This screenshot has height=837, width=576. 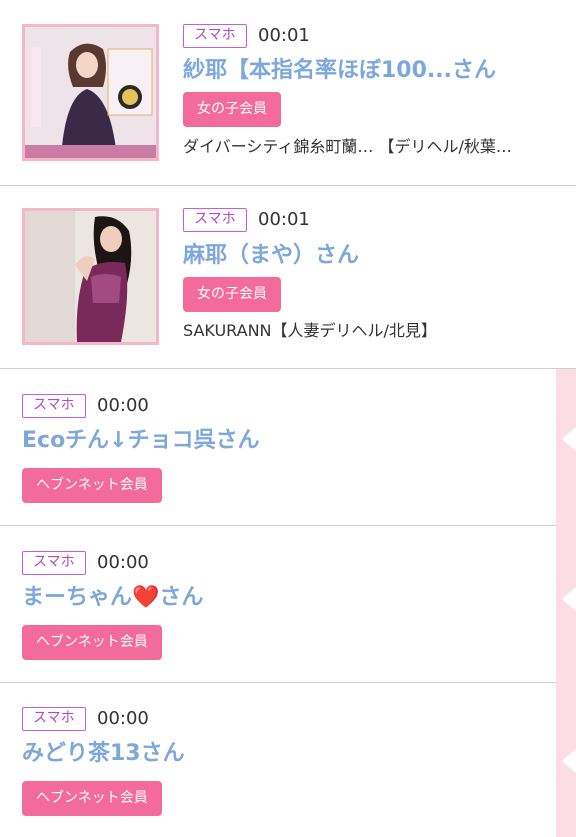 What do you see at coordinates (112, 598) in the screenshot?
I see `member-name-link: まーちゃん❤️さん` at bounding box center [112, 598].